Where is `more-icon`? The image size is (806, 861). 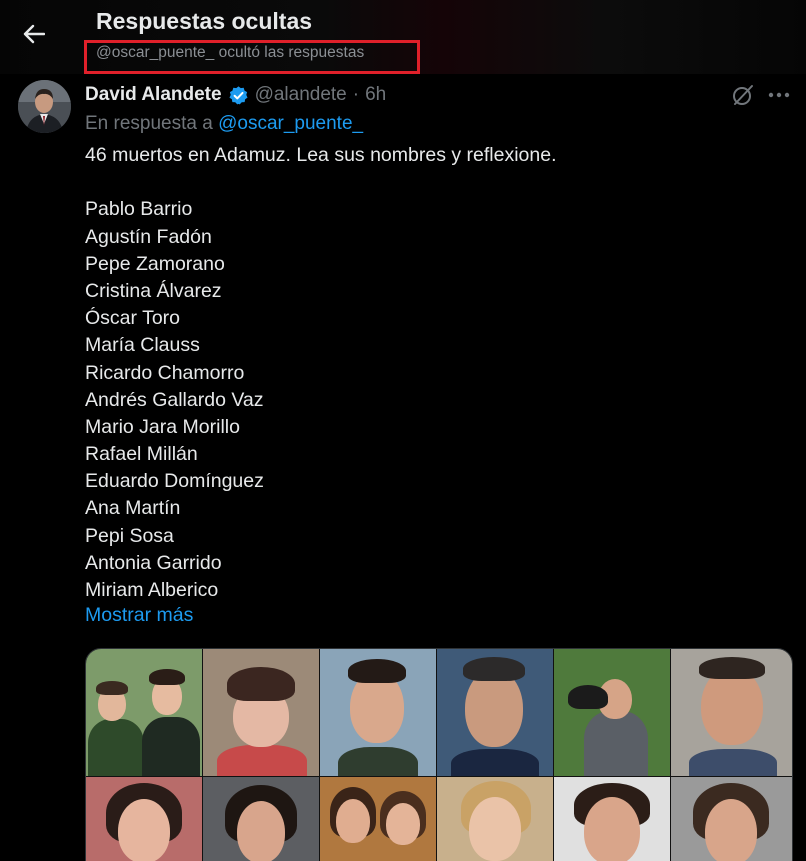
more-icon is located at coordinates (779, 95).